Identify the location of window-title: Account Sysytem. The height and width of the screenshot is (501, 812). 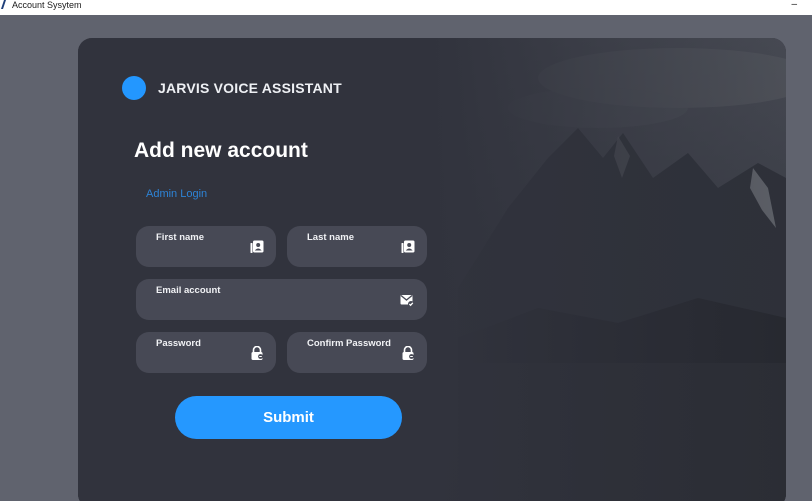
(47, 5).